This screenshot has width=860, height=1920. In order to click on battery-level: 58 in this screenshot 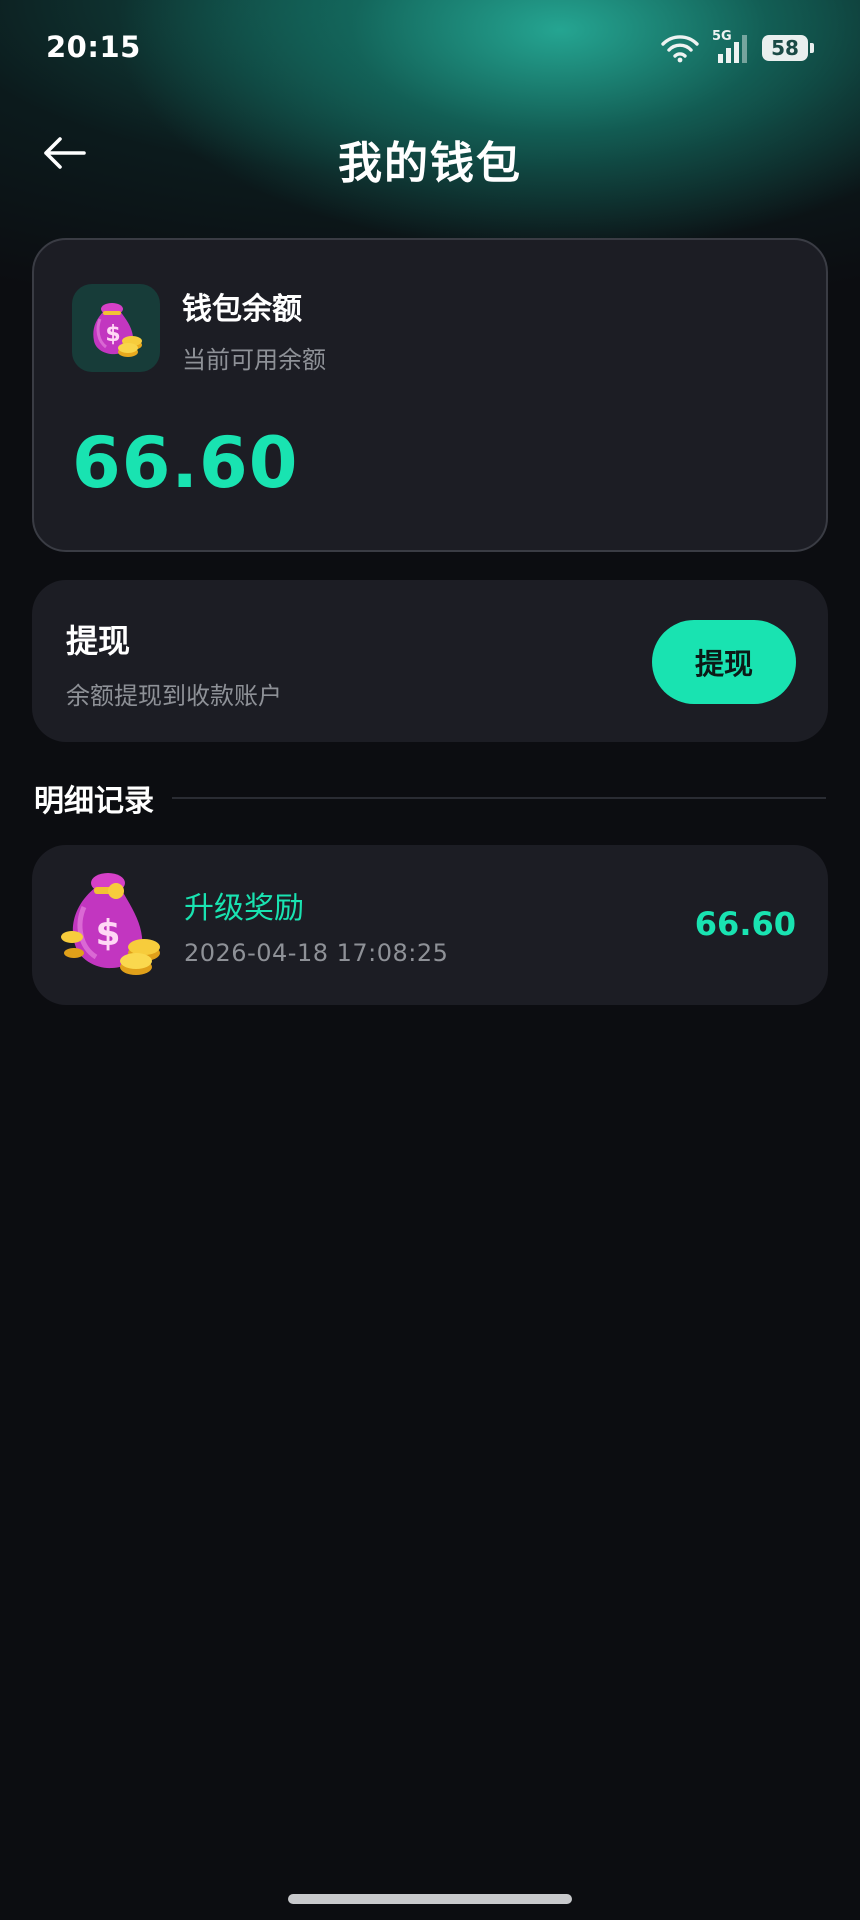, I will do `click(785, 48)`.